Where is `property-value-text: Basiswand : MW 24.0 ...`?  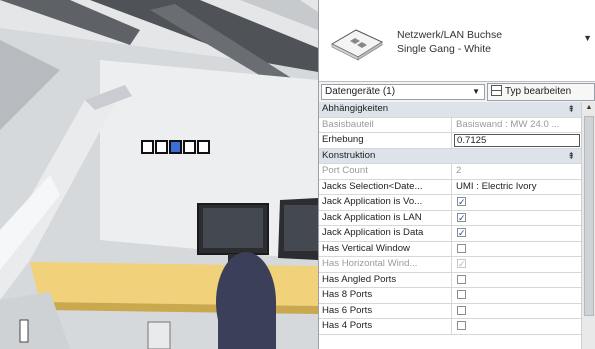
property-value-text: Basiswand : MW 24.0 ... is located at coordinates (508, 124).